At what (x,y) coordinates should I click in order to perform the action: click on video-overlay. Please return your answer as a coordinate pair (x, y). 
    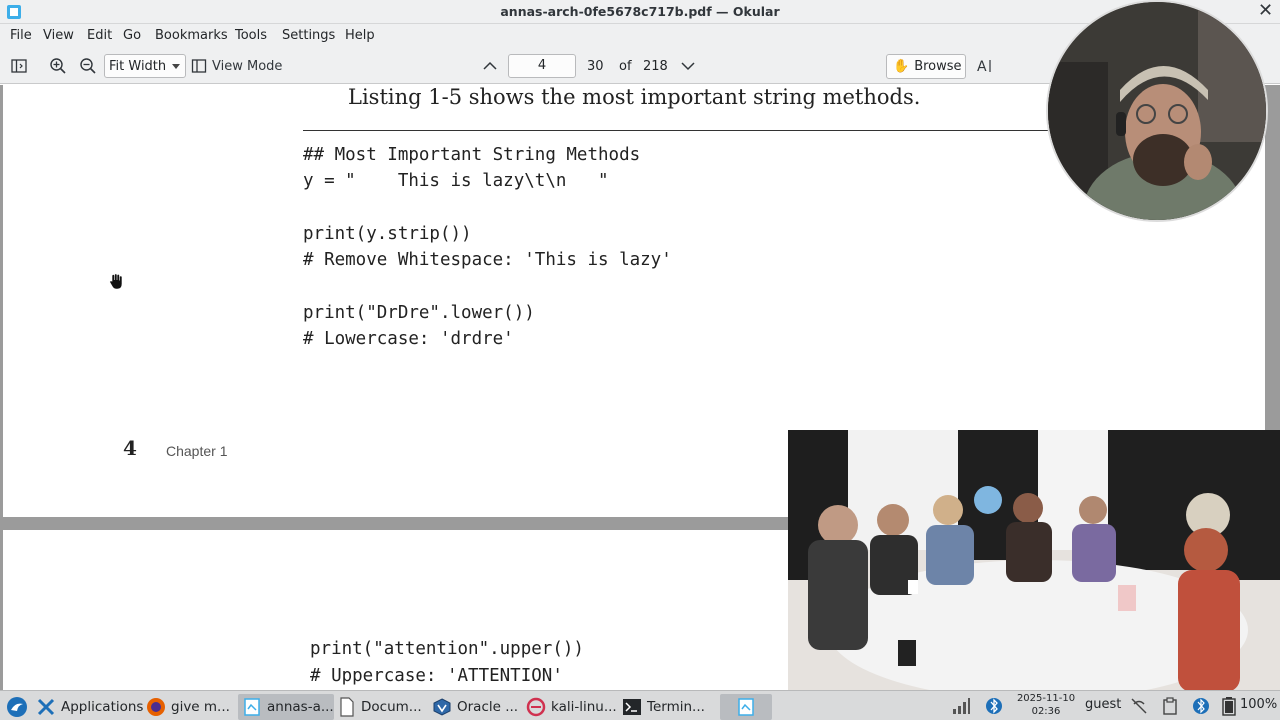
    Looking at the image, I should click on (1034, 561).